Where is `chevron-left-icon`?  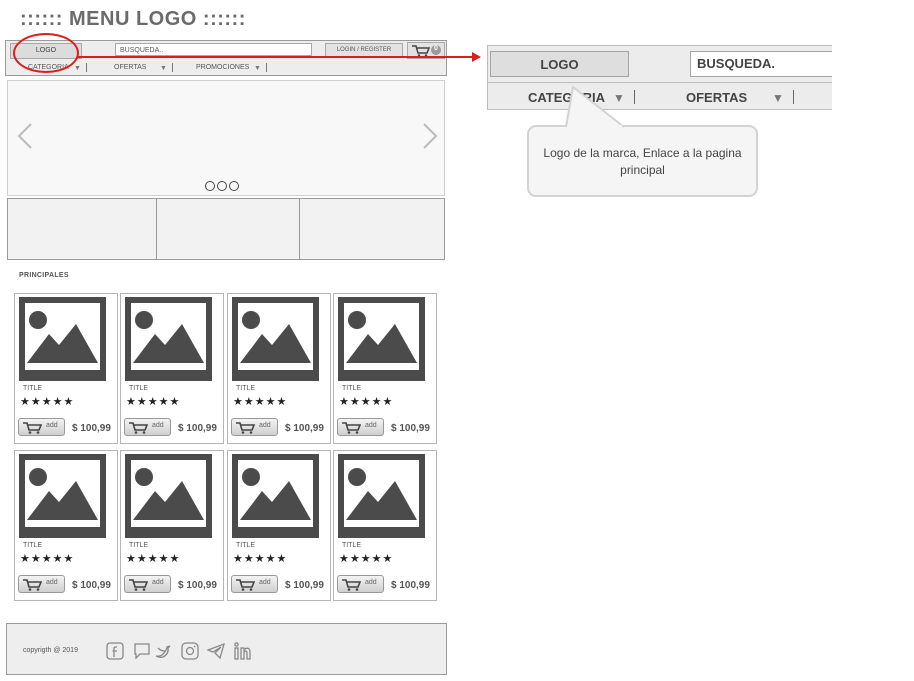
chevron-left-icon is located at coordinates (25, 136).